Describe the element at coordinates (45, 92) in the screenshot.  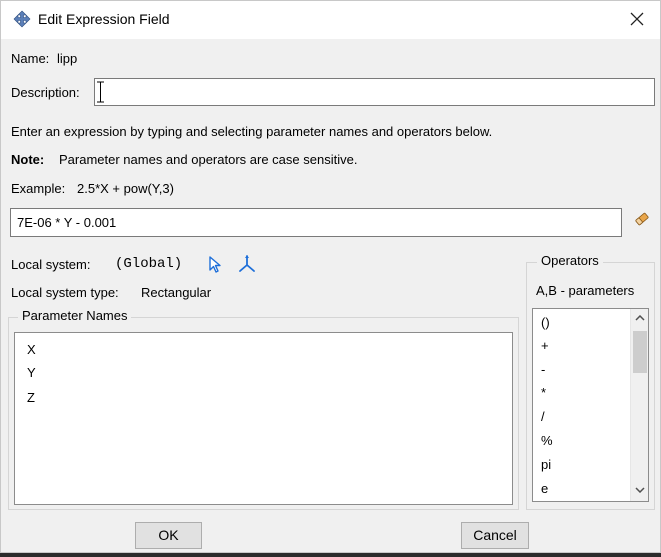
I see `description-label: Description:` at that location.